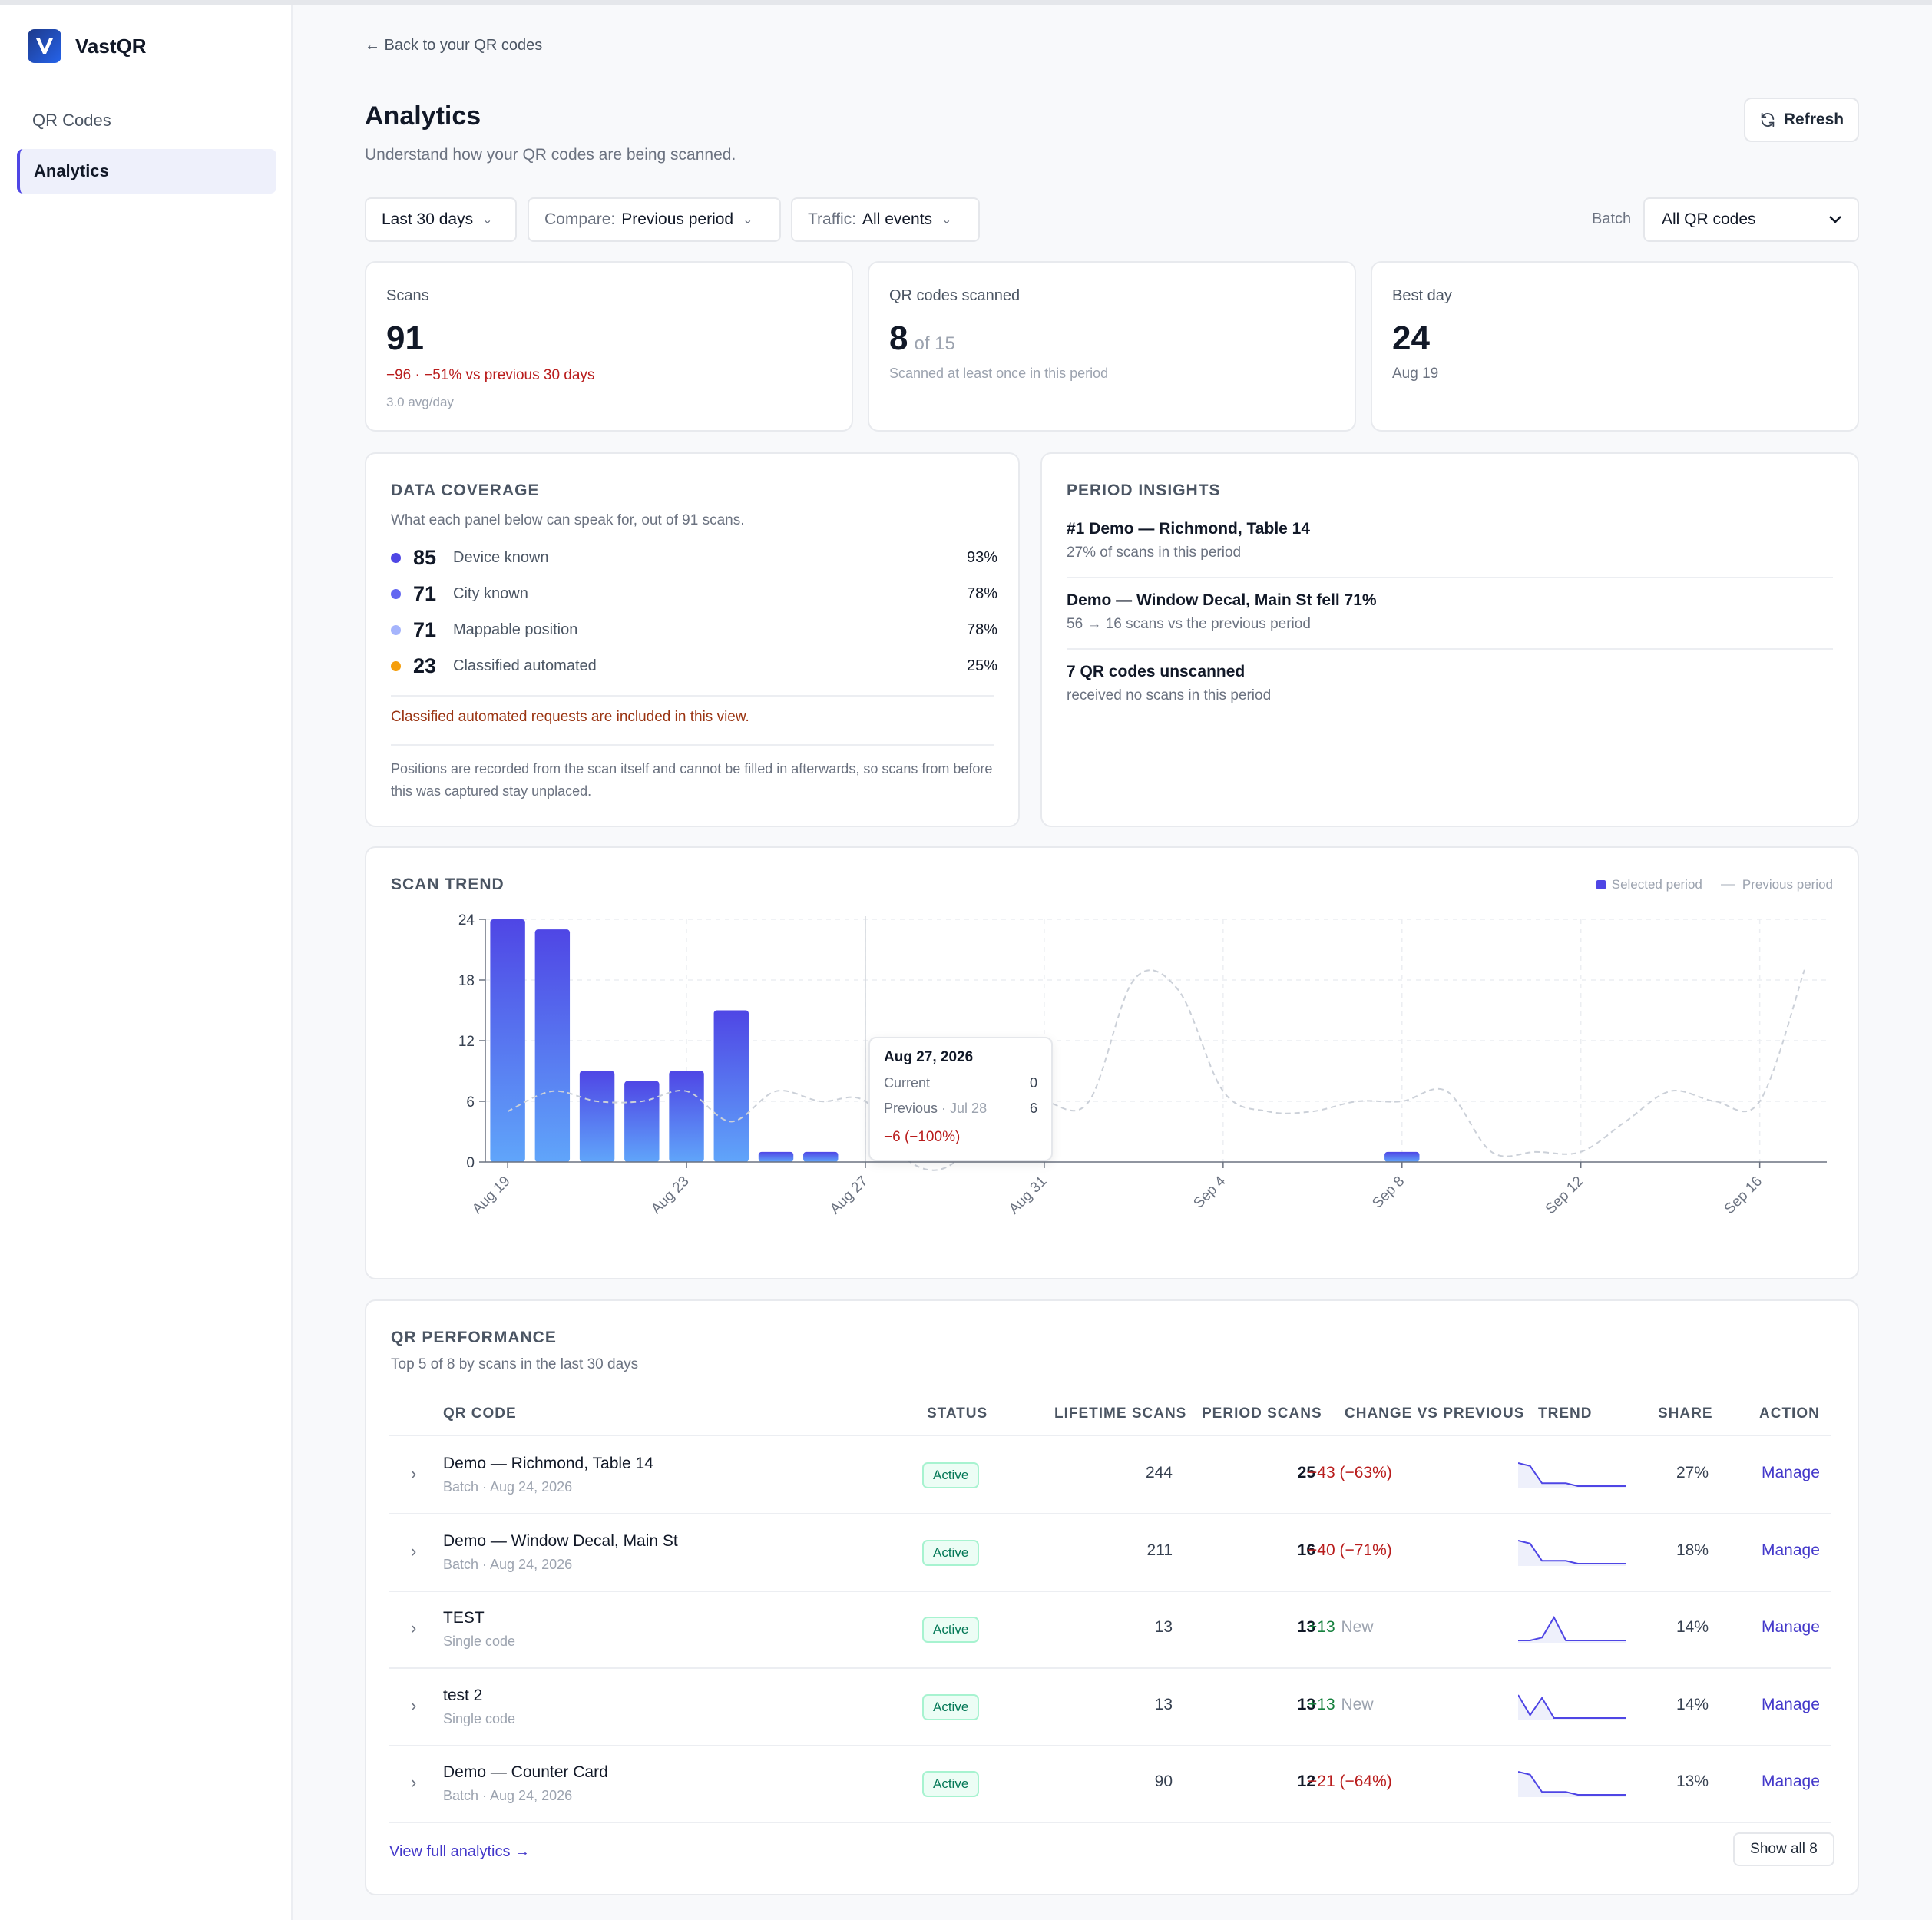 This screenshot has height=1920, width=1932. Describe the element at coordinates (1222, 600) in the screenshot. I see `insight-title: Demo — Window Decal, Main St fell 71%` at that location.